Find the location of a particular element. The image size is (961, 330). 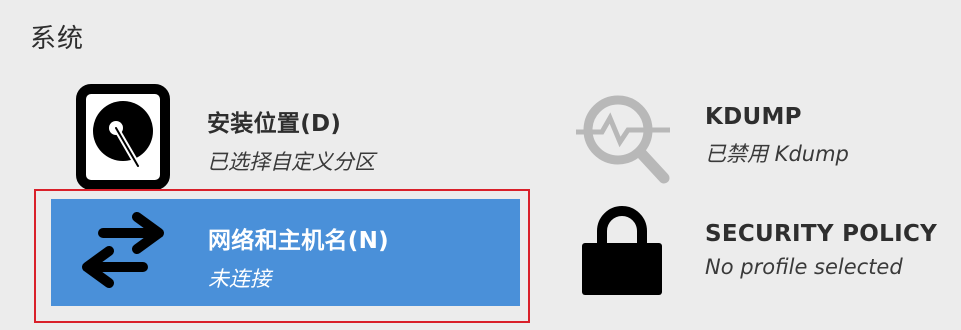

spoke-title: SECURITY POLICY is located at coordinates (821, 234).